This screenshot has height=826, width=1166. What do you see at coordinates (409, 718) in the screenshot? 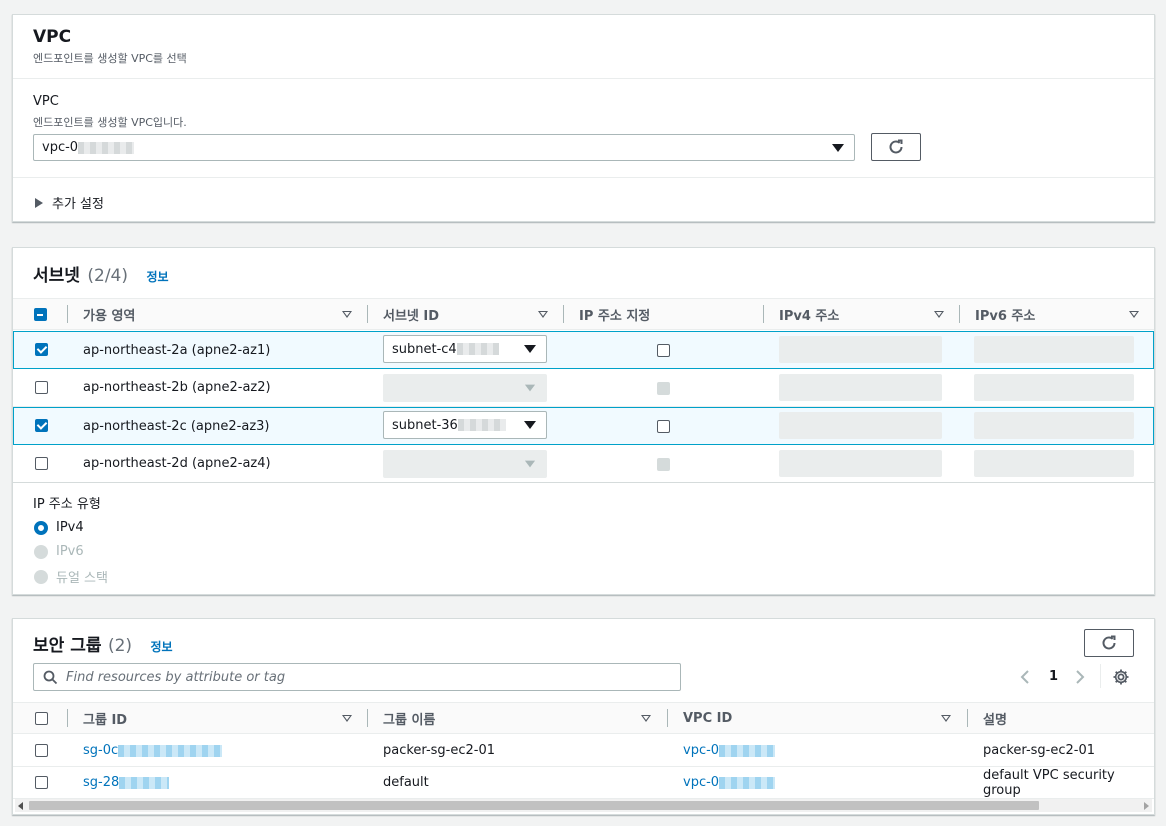
I see `column-header-group-name: 그룹 이름` at bounding box center [409, 718].